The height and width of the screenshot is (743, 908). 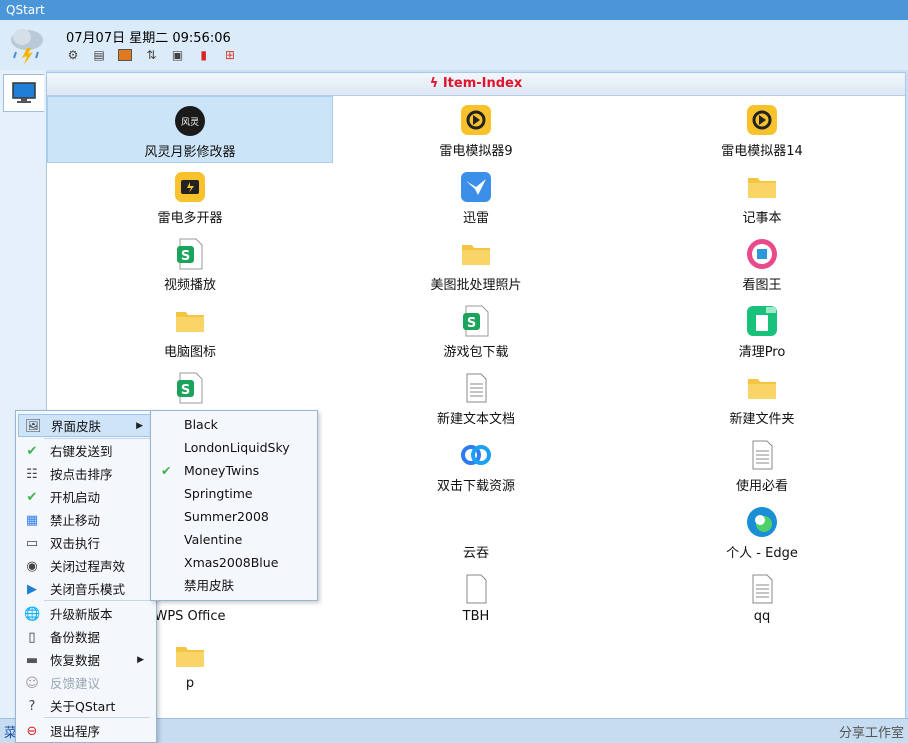 I want to click on menu-item: ⊖ 退出程序, so click(x=85, y=731).